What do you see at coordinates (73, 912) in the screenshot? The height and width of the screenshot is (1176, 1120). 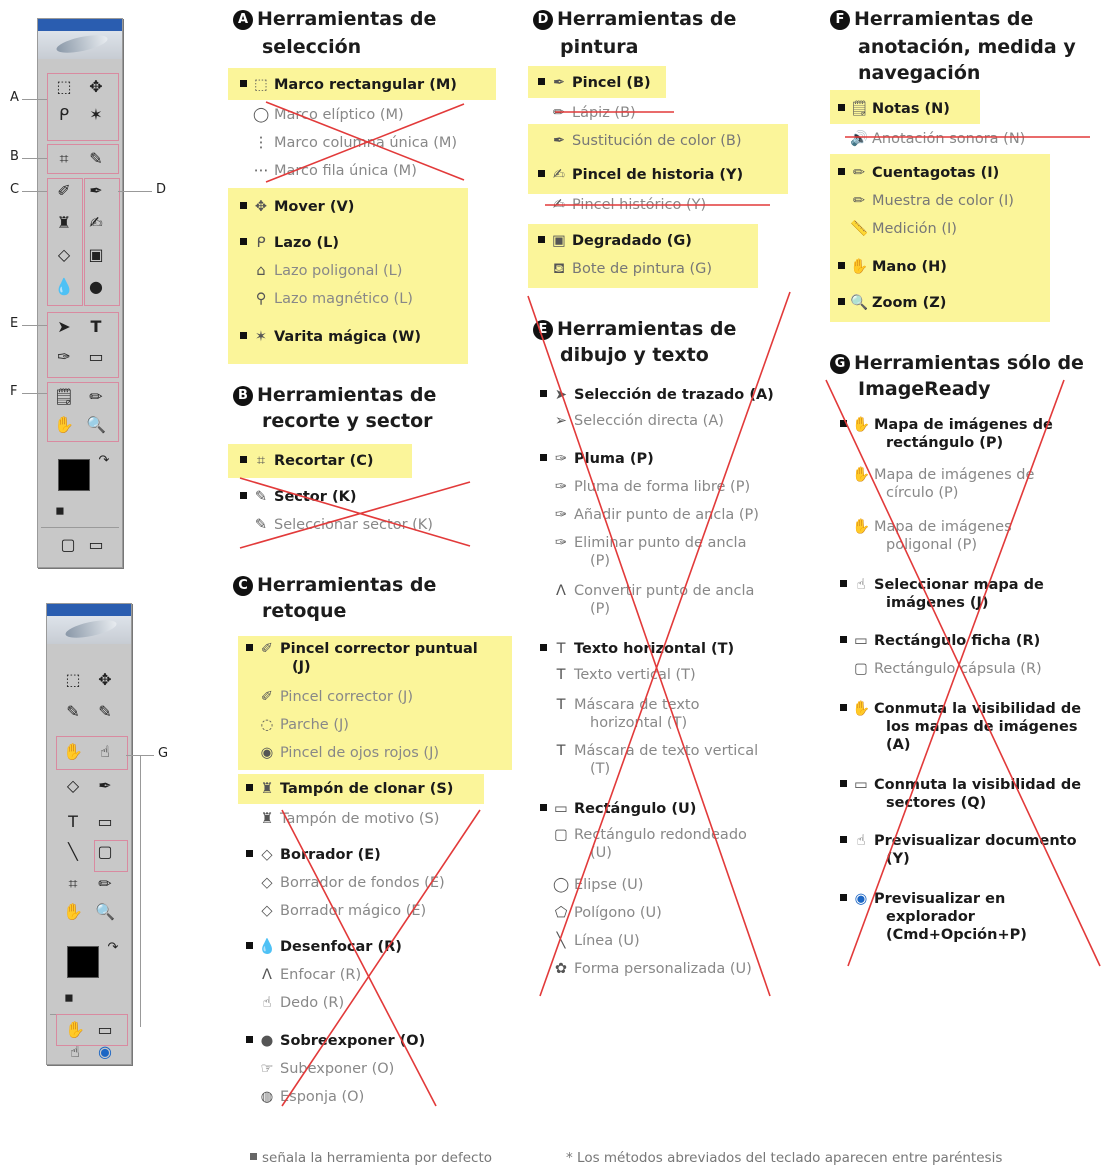 I see `hand-tool-icon-2: ✋` at bounding box center [73, 912].